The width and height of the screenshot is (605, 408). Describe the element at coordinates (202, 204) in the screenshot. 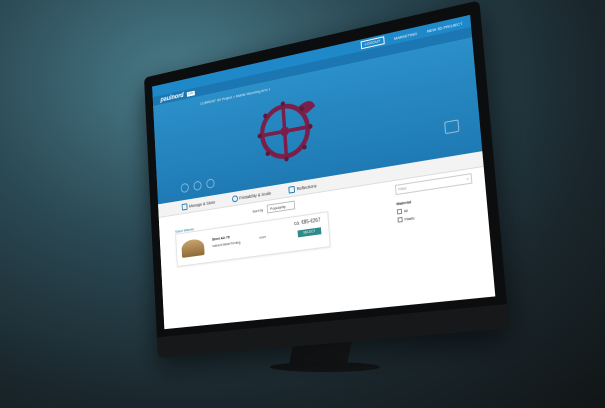

I see `tab-label: Manage & Store` at that location.